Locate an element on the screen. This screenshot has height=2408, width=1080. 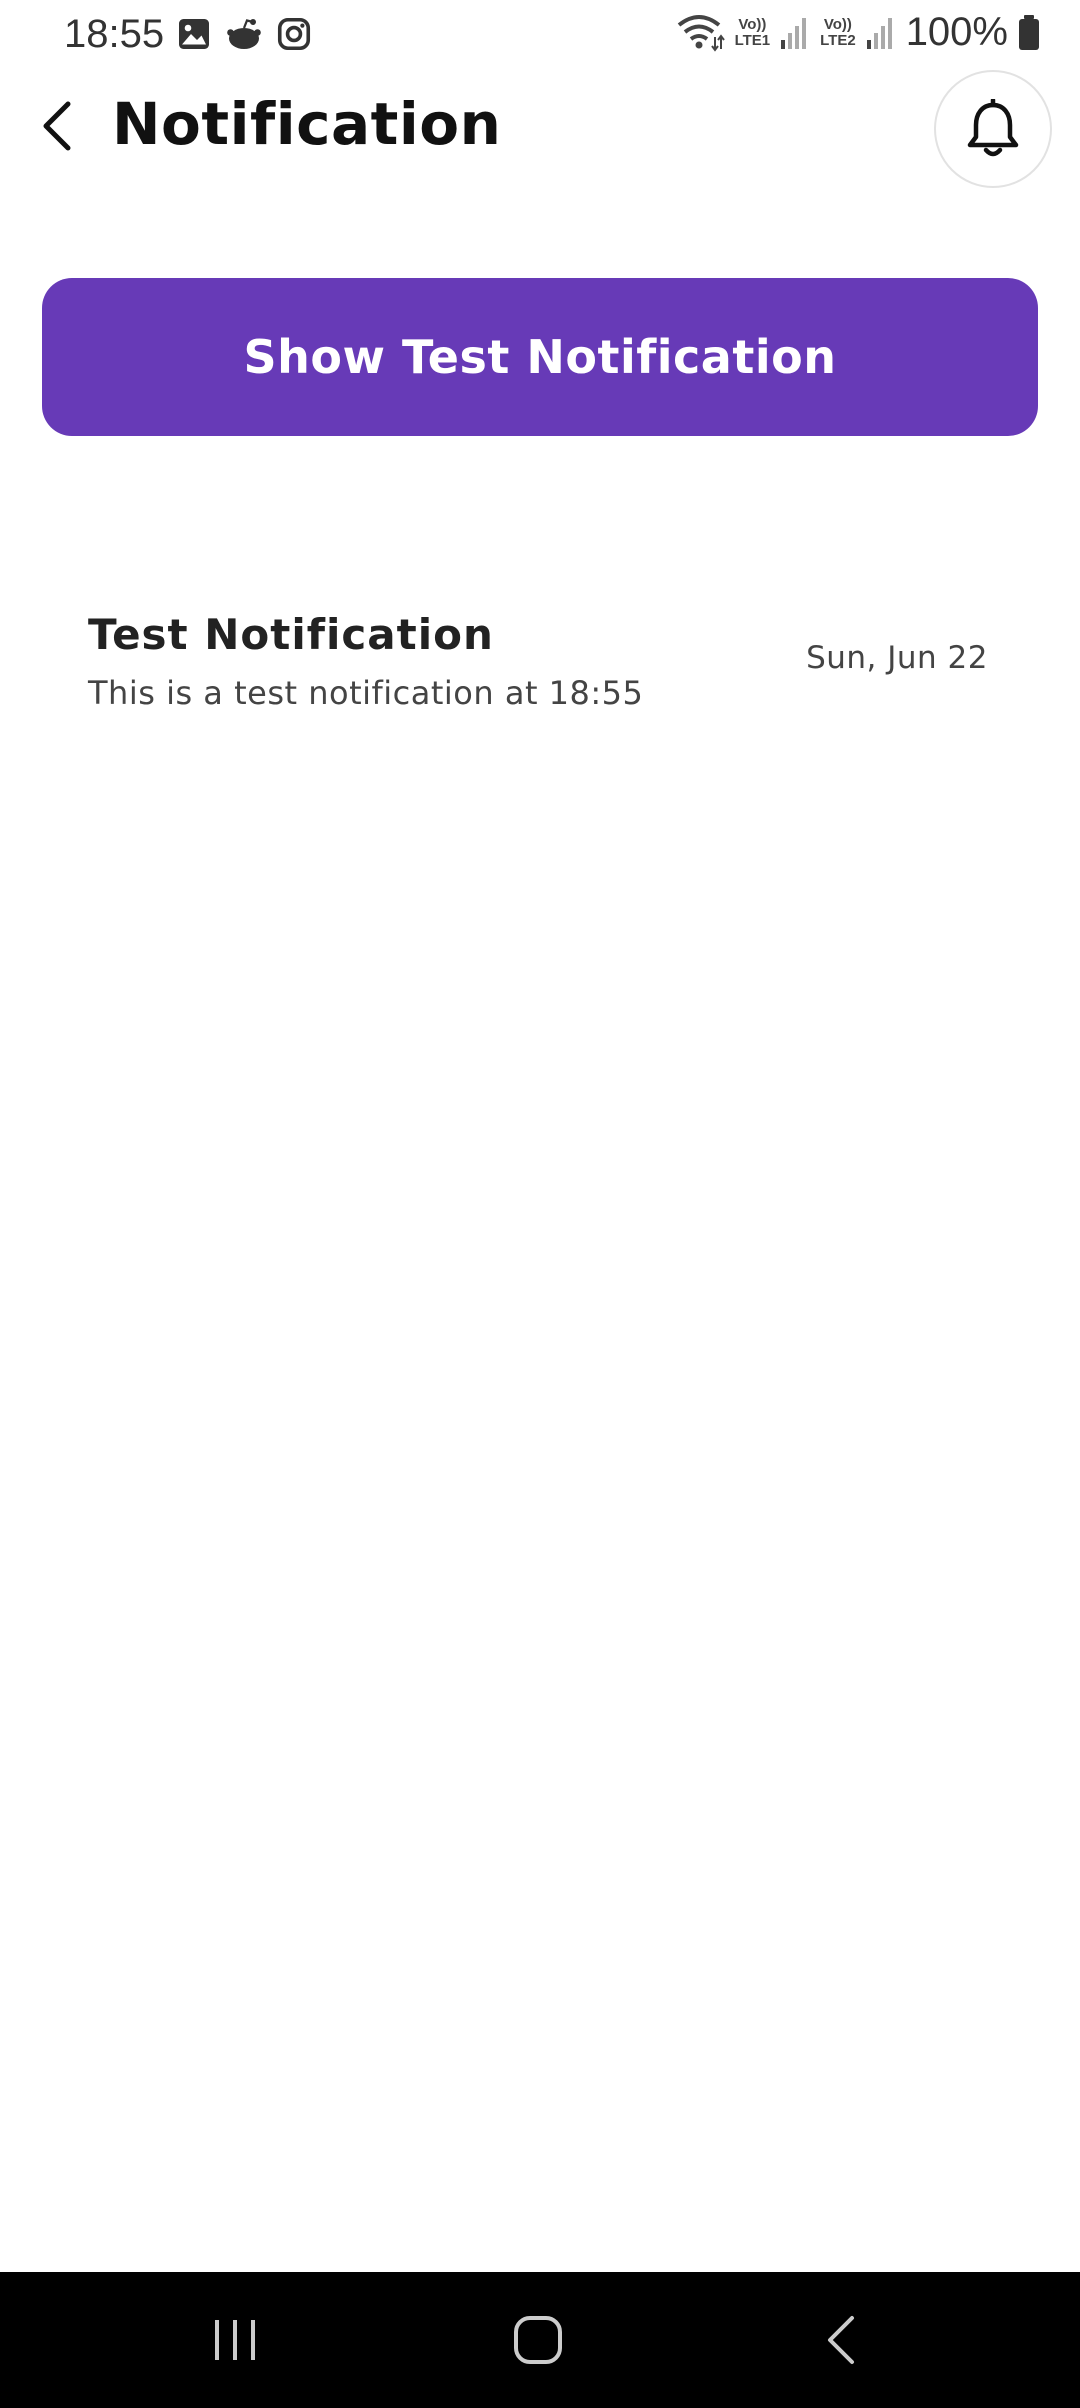
wifi-icon is located at coordinates (700, 33).